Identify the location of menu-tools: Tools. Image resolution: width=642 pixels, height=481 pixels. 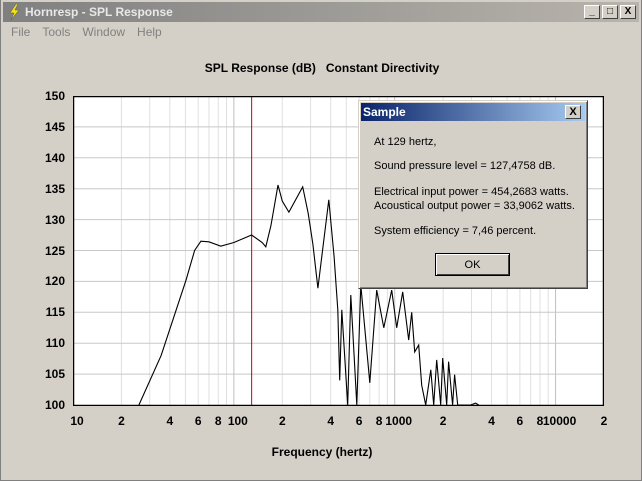
(56, 33).